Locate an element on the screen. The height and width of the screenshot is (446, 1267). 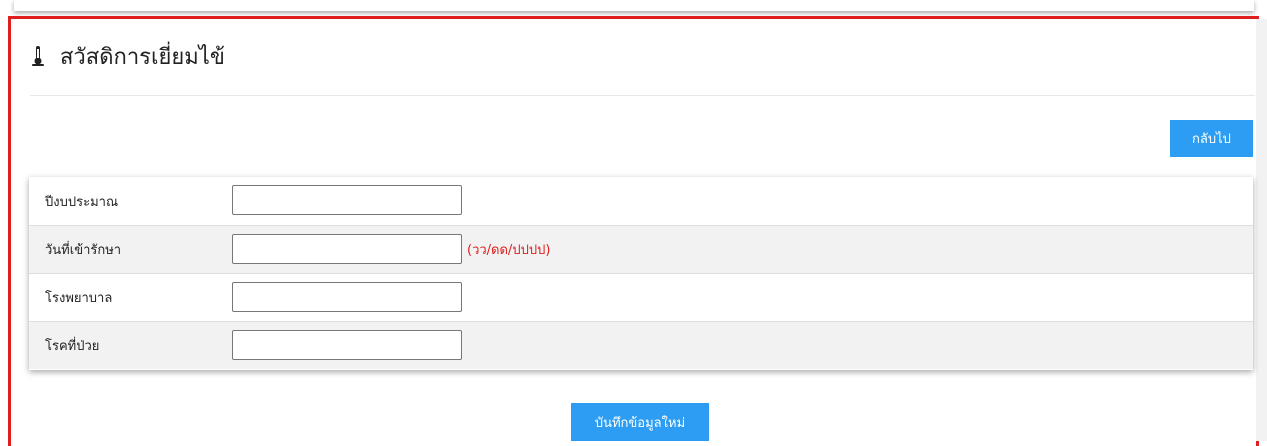
illness-input is located at coordinates (347, 345).